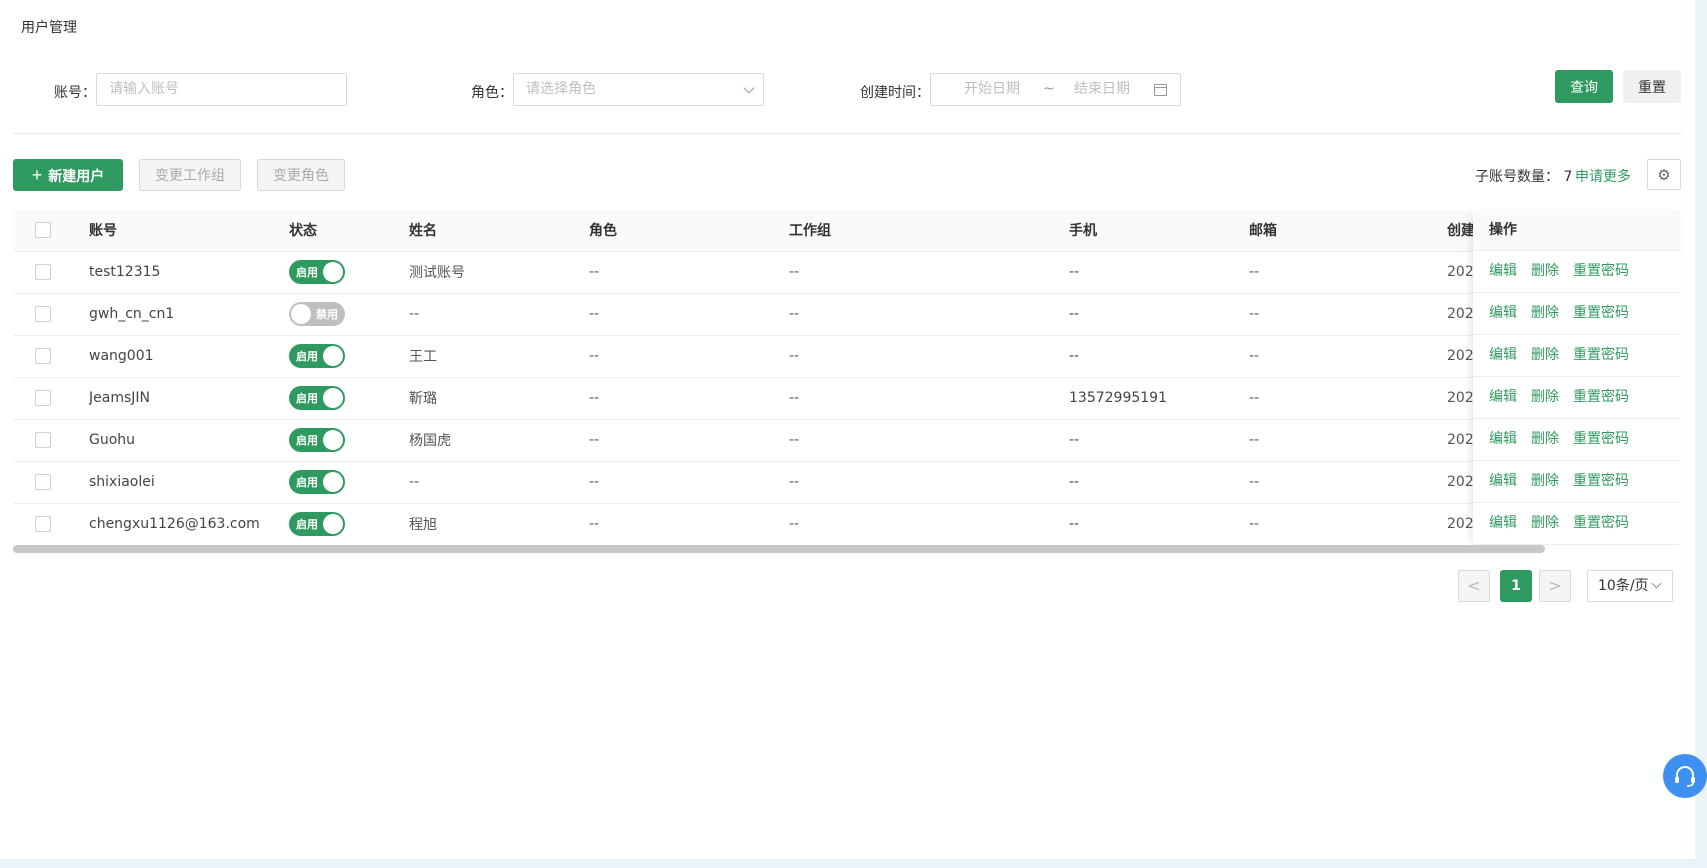 The image size is (1707, 868). I want to click on horizontal-scrollbar, so click(779, 549).